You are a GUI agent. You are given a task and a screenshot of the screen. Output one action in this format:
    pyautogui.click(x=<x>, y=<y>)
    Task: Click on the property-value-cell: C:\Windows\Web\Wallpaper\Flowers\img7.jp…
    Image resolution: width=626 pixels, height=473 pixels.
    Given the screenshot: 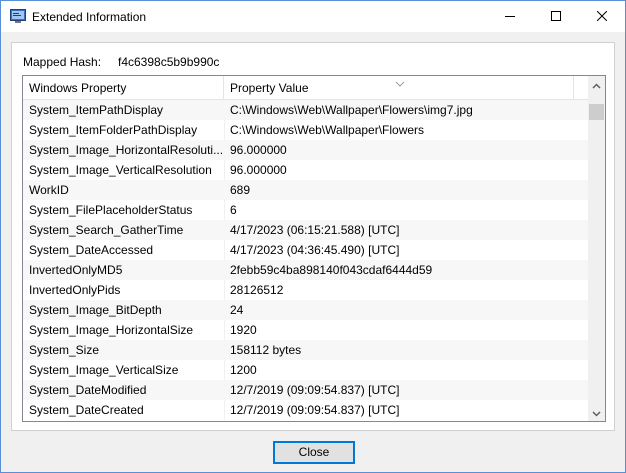 What is the action you would take?
    pyautogui.click(x=351, y=110)
    